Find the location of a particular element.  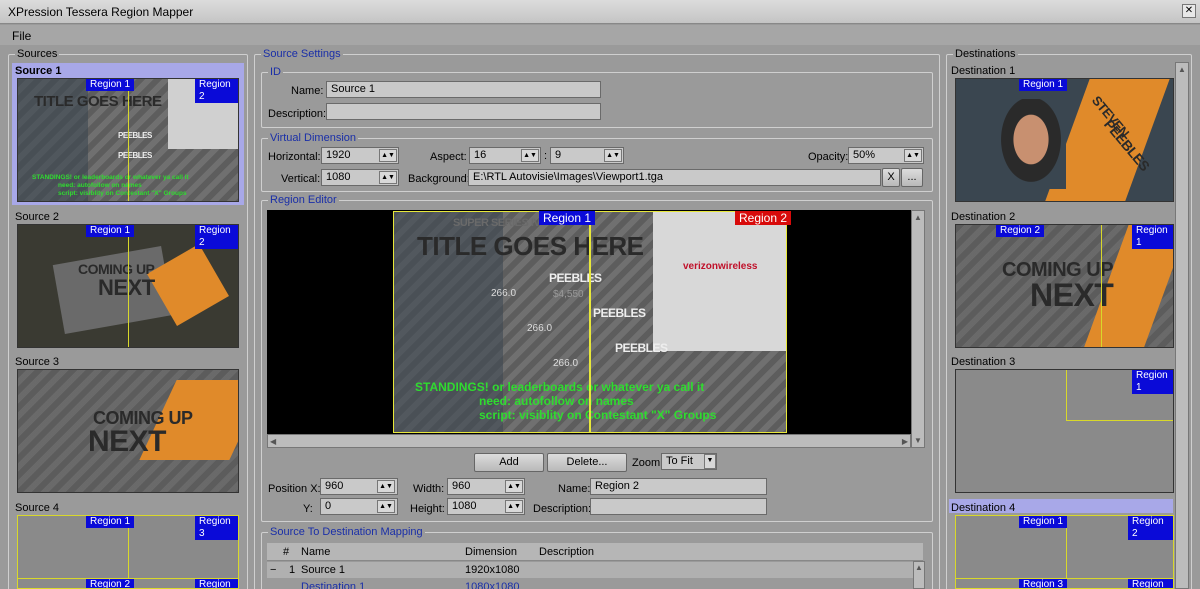

close-icon: ✕ is located at coordinates (1189, 11).